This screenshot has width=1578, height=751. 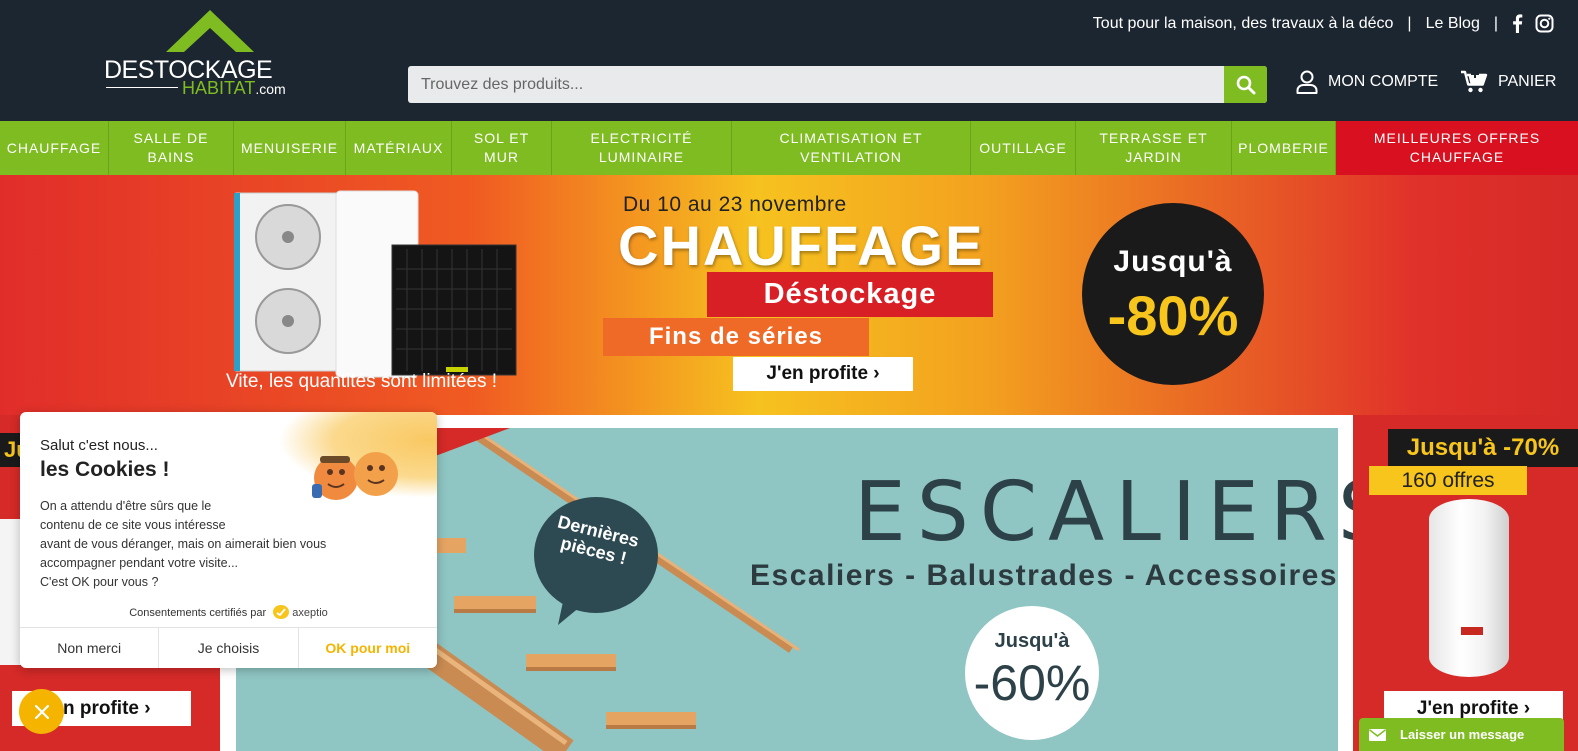 I want to click on certif-text: Consentements certifiés par, so click(x=198, y=613).